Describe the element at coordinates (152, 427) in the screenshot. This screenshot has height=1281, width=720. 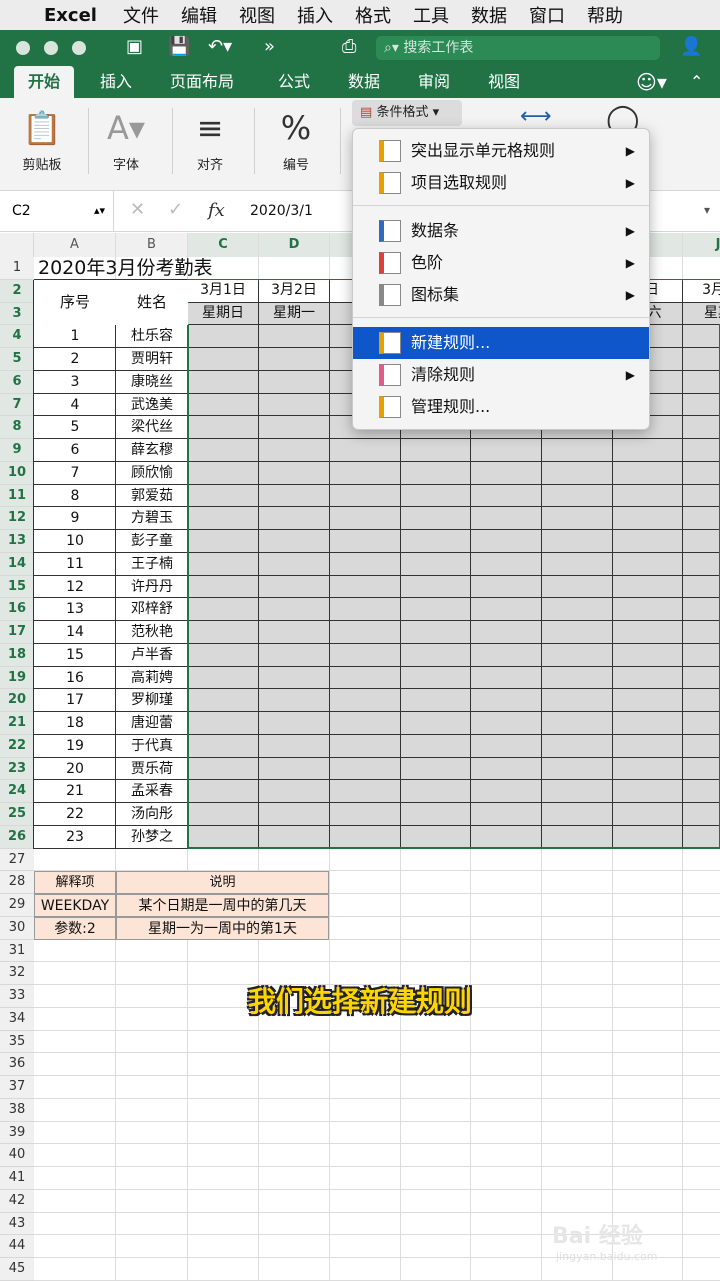
I see `name-cell: 梁代丝` at that location.